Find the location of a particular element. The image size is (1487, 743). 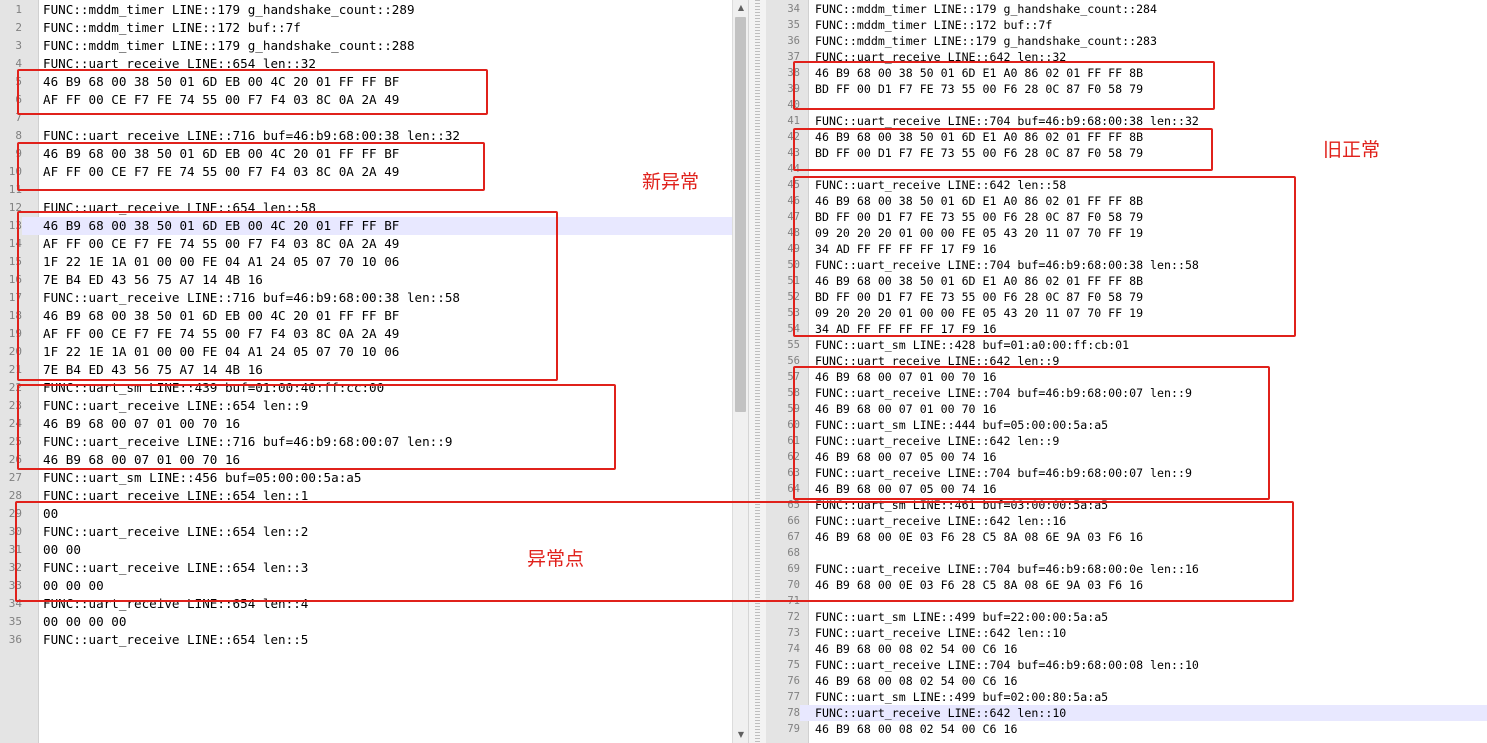

line-number: 79 is located at coordinates (793, 729).